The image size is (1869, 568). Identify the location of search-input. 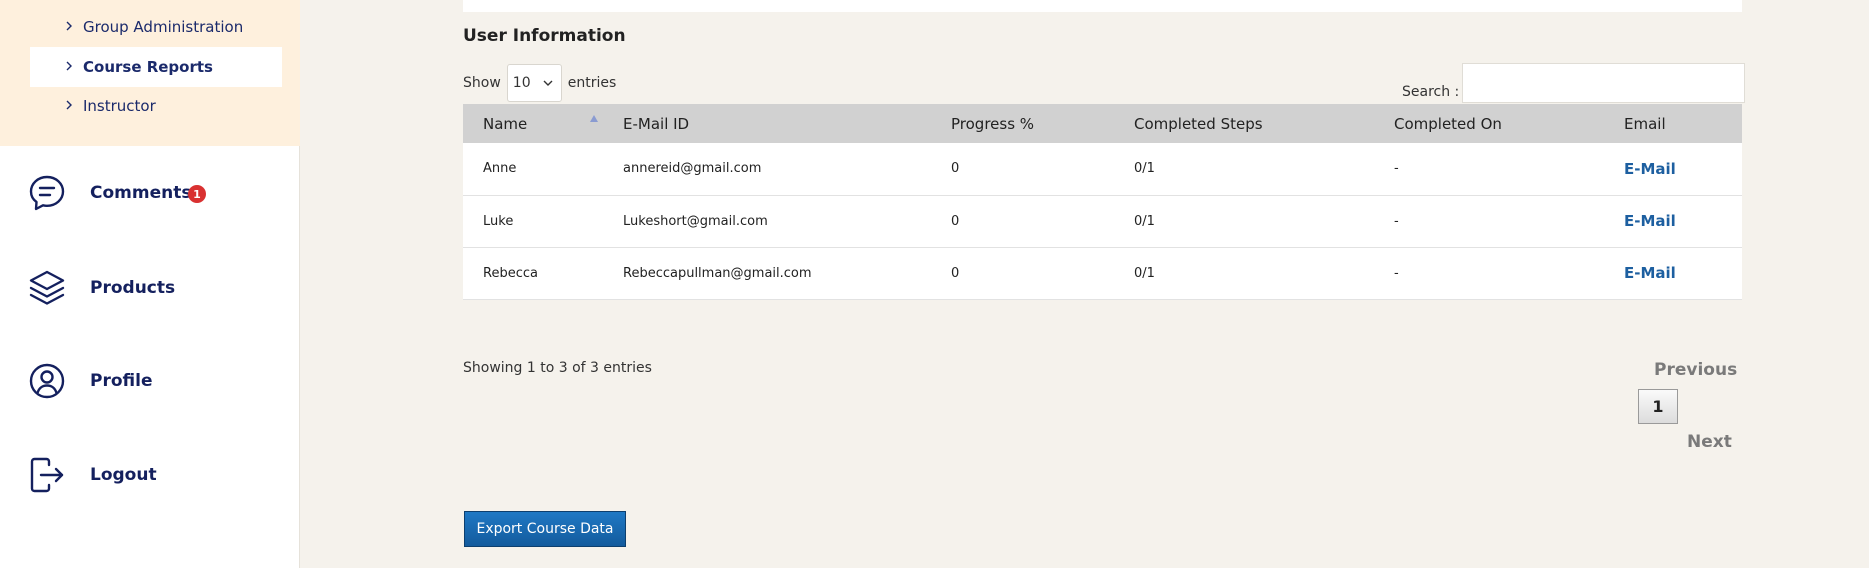
(1604, 83).